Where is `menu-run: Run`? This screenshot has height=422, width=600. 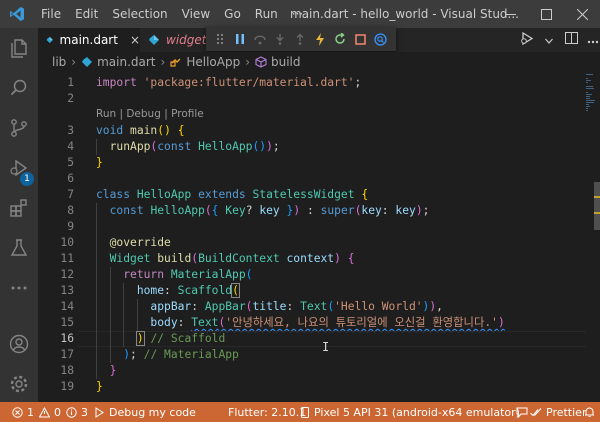 menu-run: Run is located at coordinates (266, 14).